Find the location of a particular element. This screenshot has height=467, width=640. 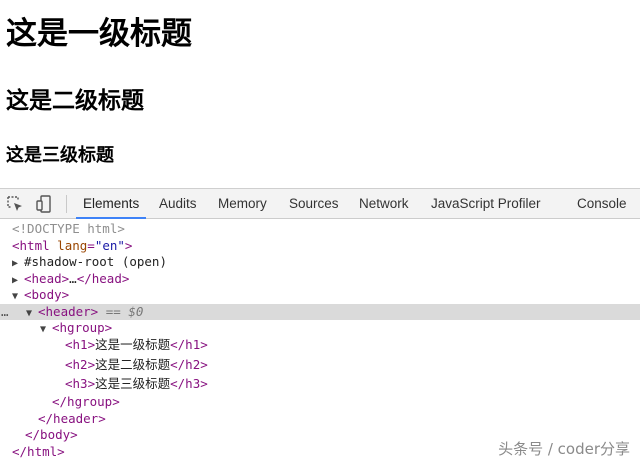

dom-node-hgroup-close: </hgroup> is located at coordinates (320, 402).